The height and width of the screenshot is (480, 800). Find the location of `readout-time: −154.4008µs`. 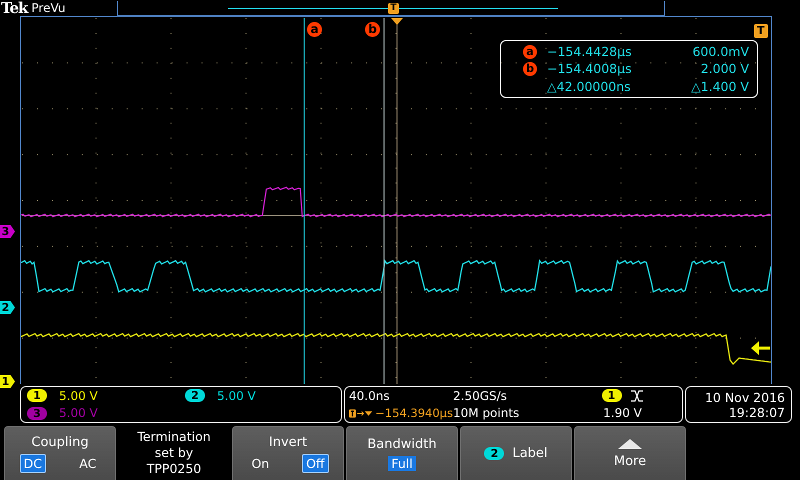

readout-time: −154.4008µs is located at coordinates (590, 68).